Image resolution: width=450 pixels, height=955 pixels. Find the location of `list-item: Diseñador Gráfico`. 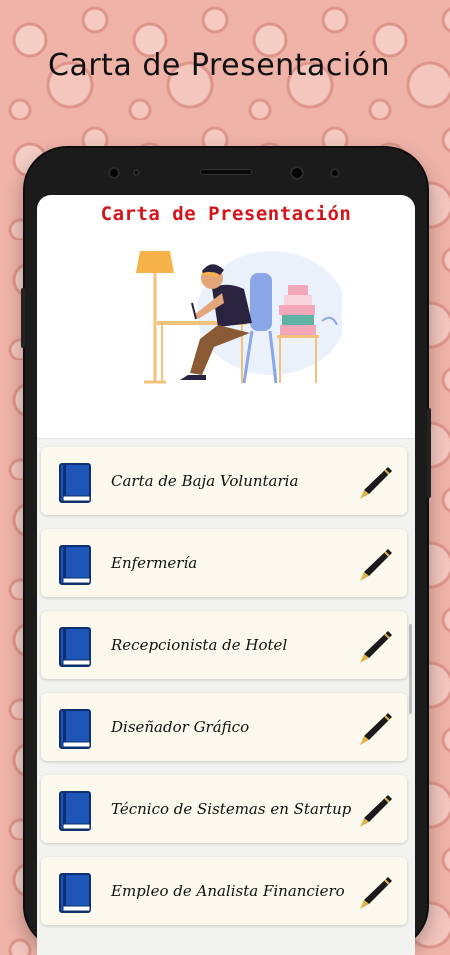

list-item: Diseñador Gráfico is located at coordinates (224, 727).